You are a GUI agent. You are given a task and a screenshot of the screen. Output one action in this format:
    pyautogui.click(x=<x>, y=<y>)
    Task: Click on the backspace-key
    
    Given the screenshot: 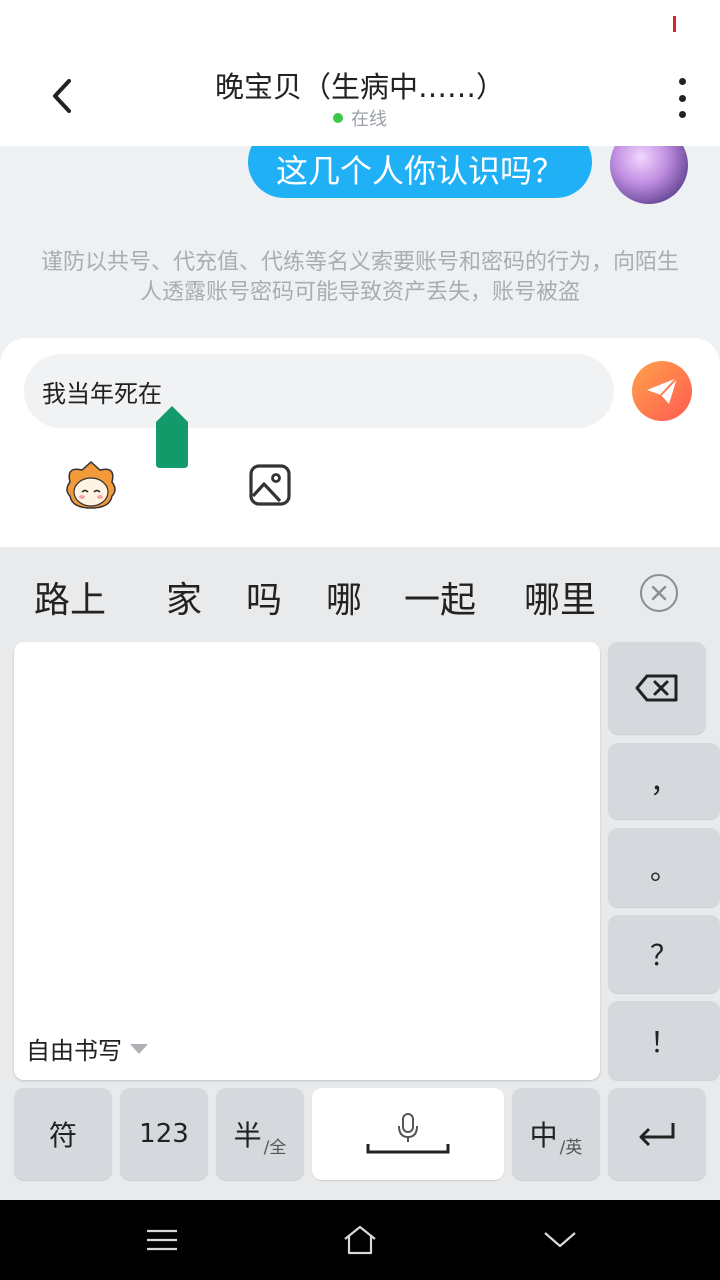 What is the action you would take?
    pyautogui.click(x=657, y=688)
    